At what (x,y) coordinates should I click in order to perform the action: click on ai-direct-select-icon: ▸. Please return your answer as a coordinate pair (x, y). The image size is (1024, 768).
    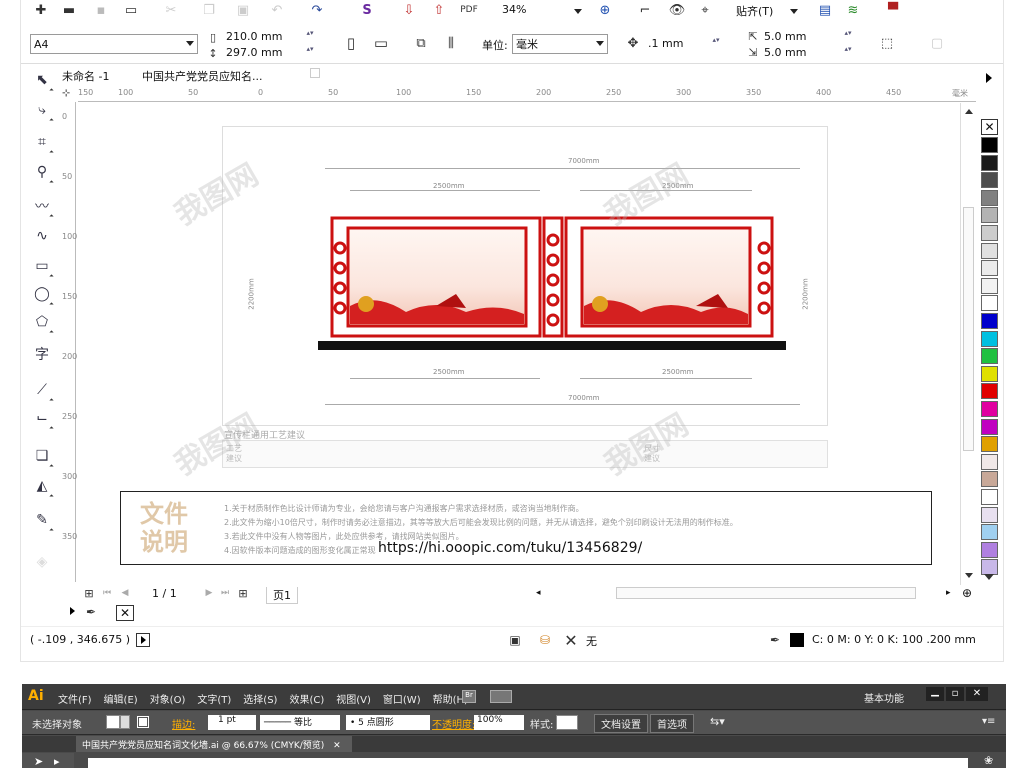
    Looking at the image, I should click on (57, 761).